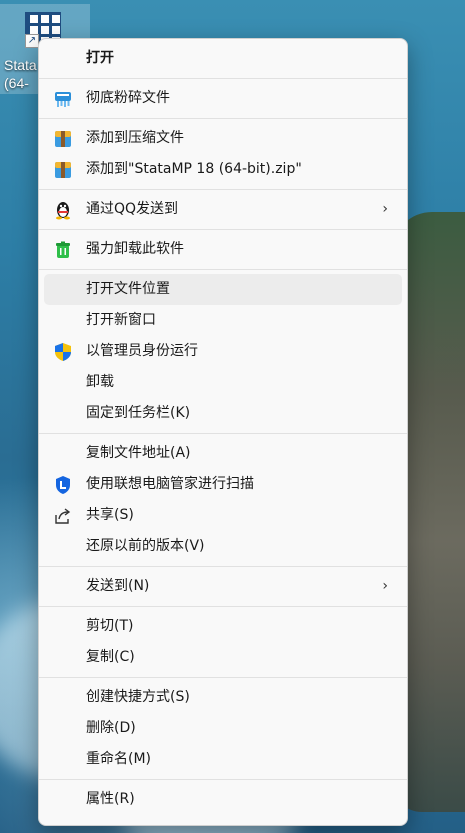 The image size is (465, 833). What do you see at coordinates (110, 799) in the screenshot?
I see `menu-label-properties: 属性(R)` at bounding box center [110, 799].